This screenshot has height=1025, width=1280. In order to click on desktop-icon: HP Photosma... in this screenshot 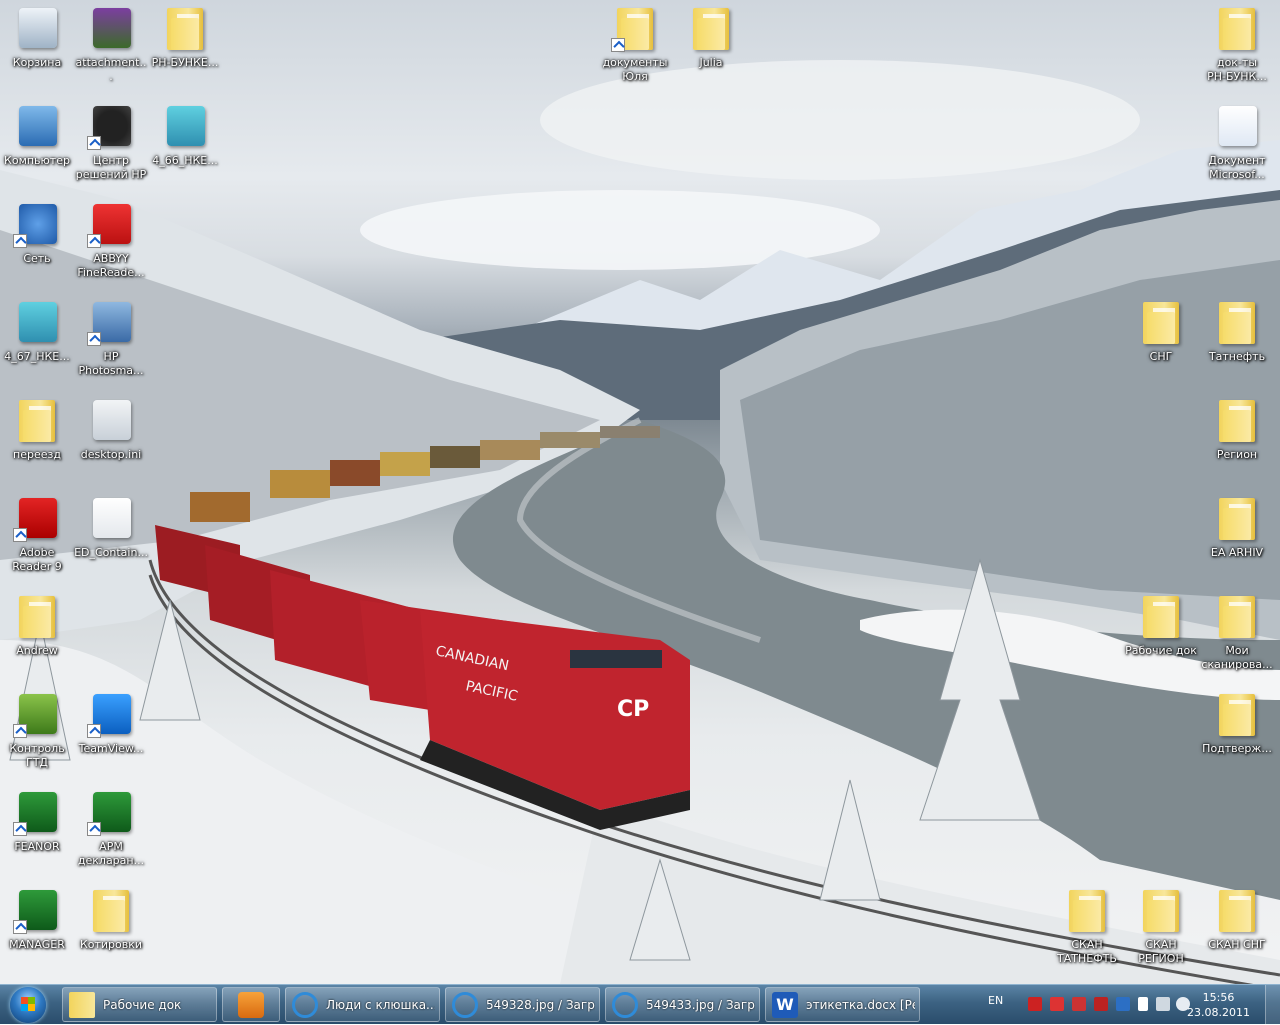, I will do `click(111, 338)`.